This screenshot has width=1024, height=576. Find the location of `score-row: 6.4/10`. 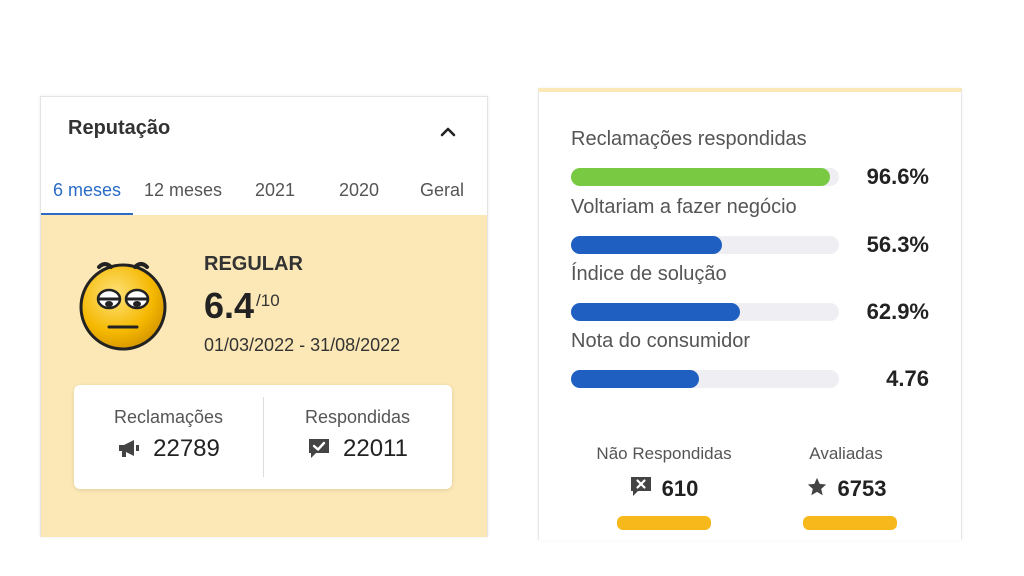

score-row: 6.4/10 is located at coordinates (242, 306).